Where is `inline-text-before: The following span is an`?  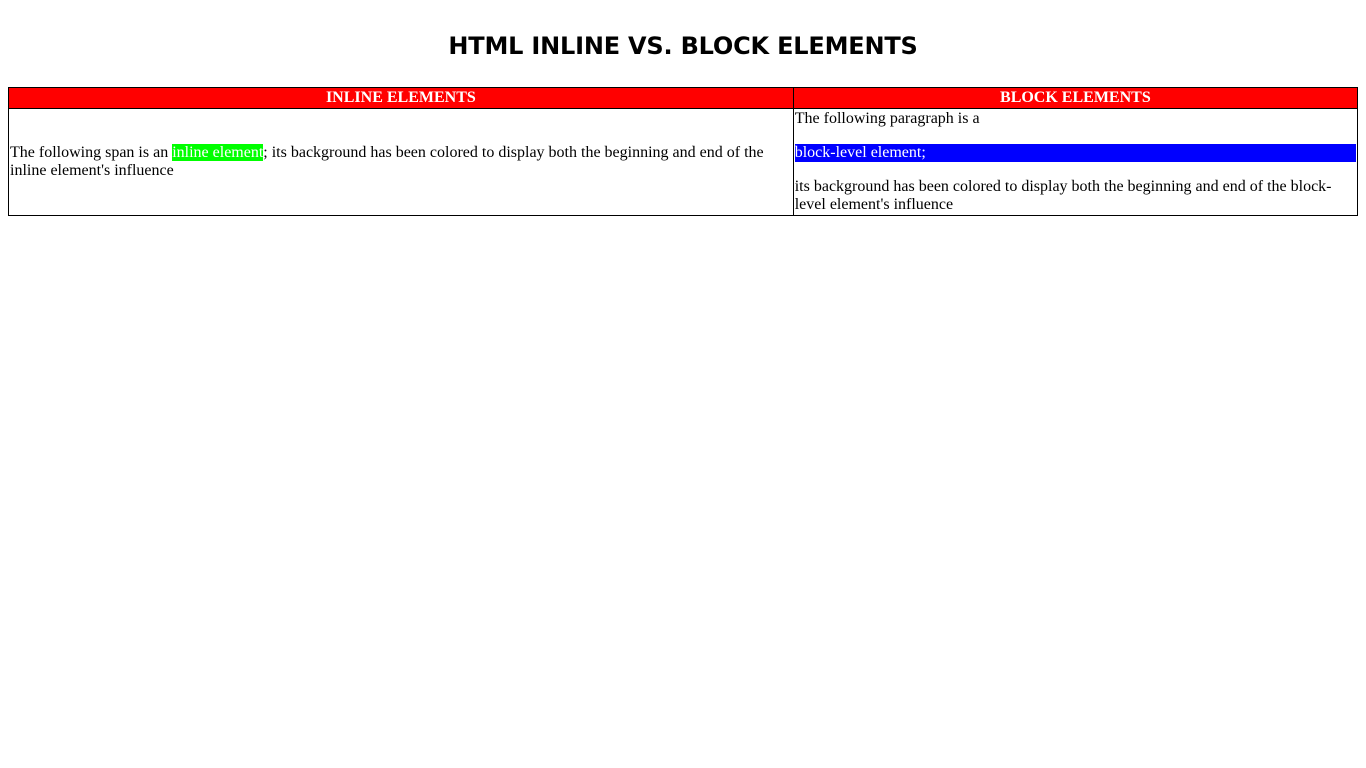 inline-text-before: The following span is an is located at coordinates (91, 152).